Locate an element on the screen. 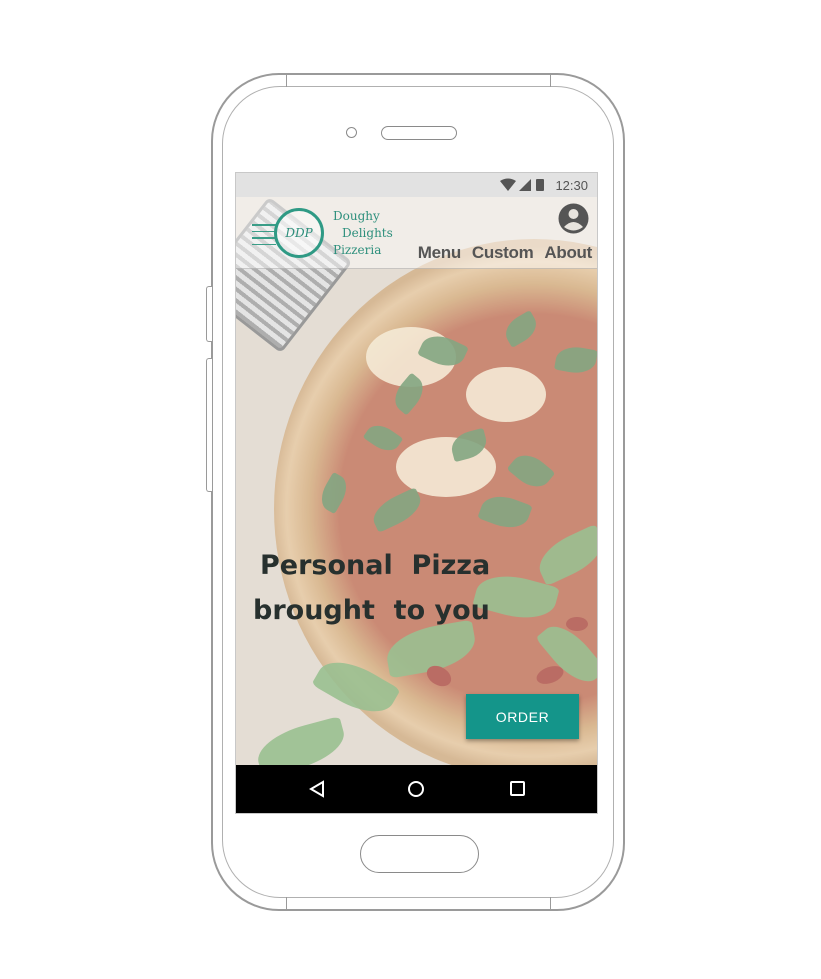  status-bar: 12:30 is located at coordinates (416, 185).